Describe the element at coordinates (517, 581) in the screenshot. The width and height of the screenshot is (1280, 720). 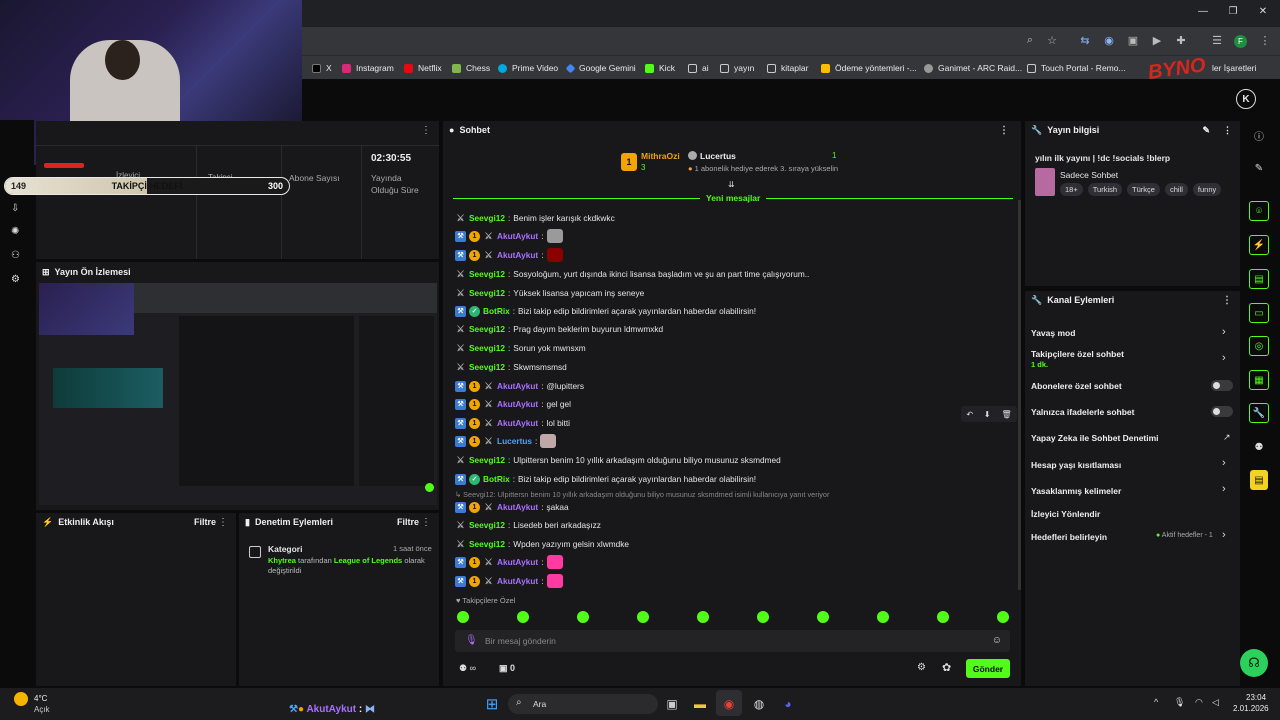
I see `chat-username: AkutAykut` at that location.